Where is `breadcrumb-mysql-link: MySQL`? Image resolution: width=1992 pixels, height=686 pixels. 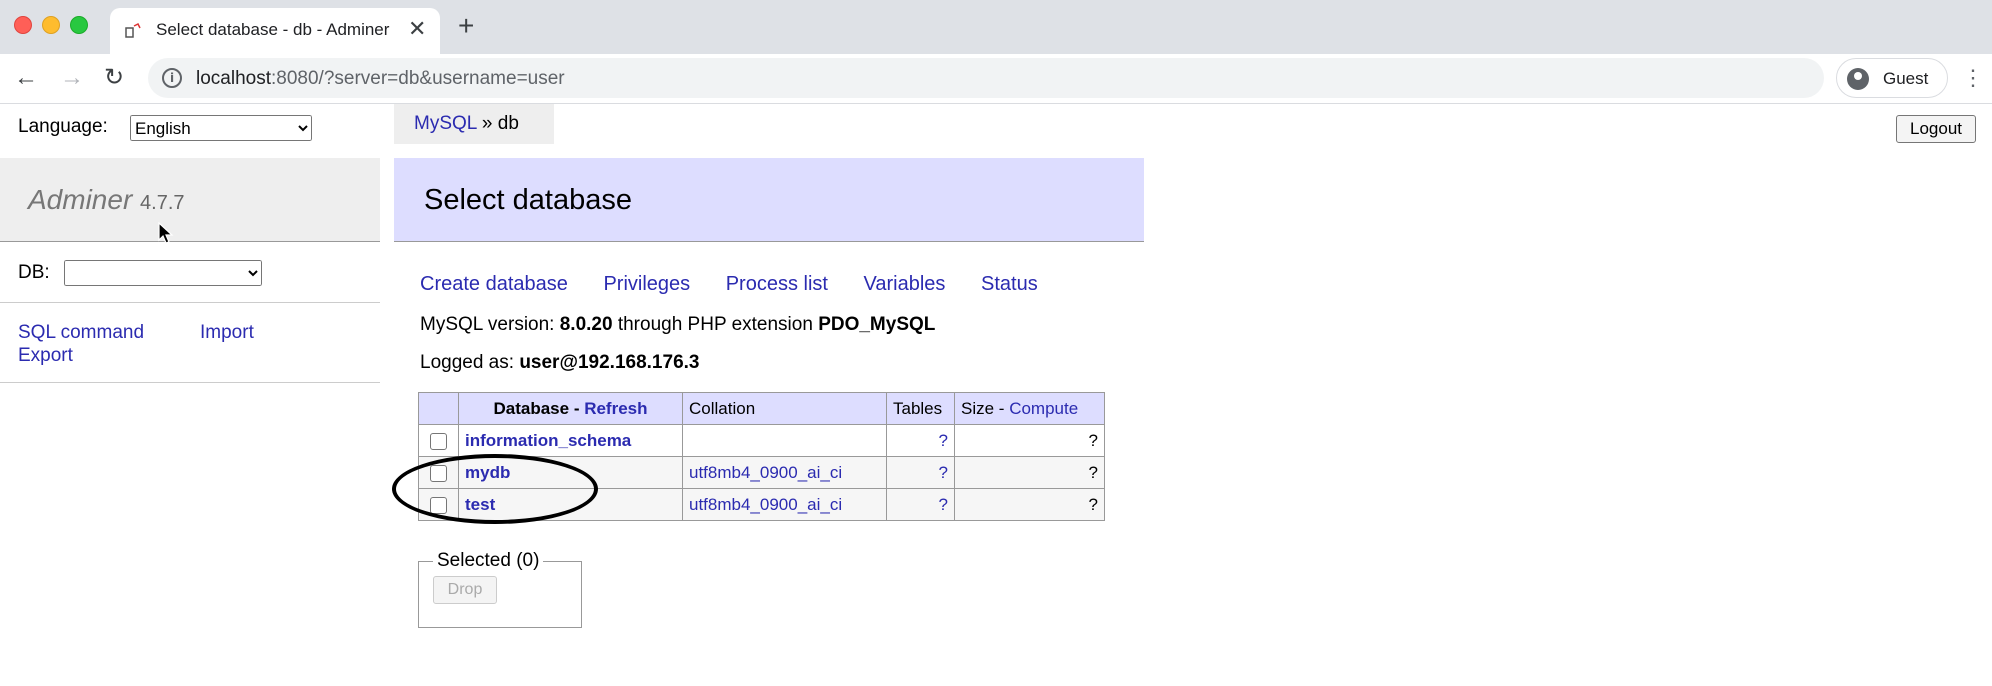 breadcrumb-mysql-link: MySQL is located at coordinates (445, 123).